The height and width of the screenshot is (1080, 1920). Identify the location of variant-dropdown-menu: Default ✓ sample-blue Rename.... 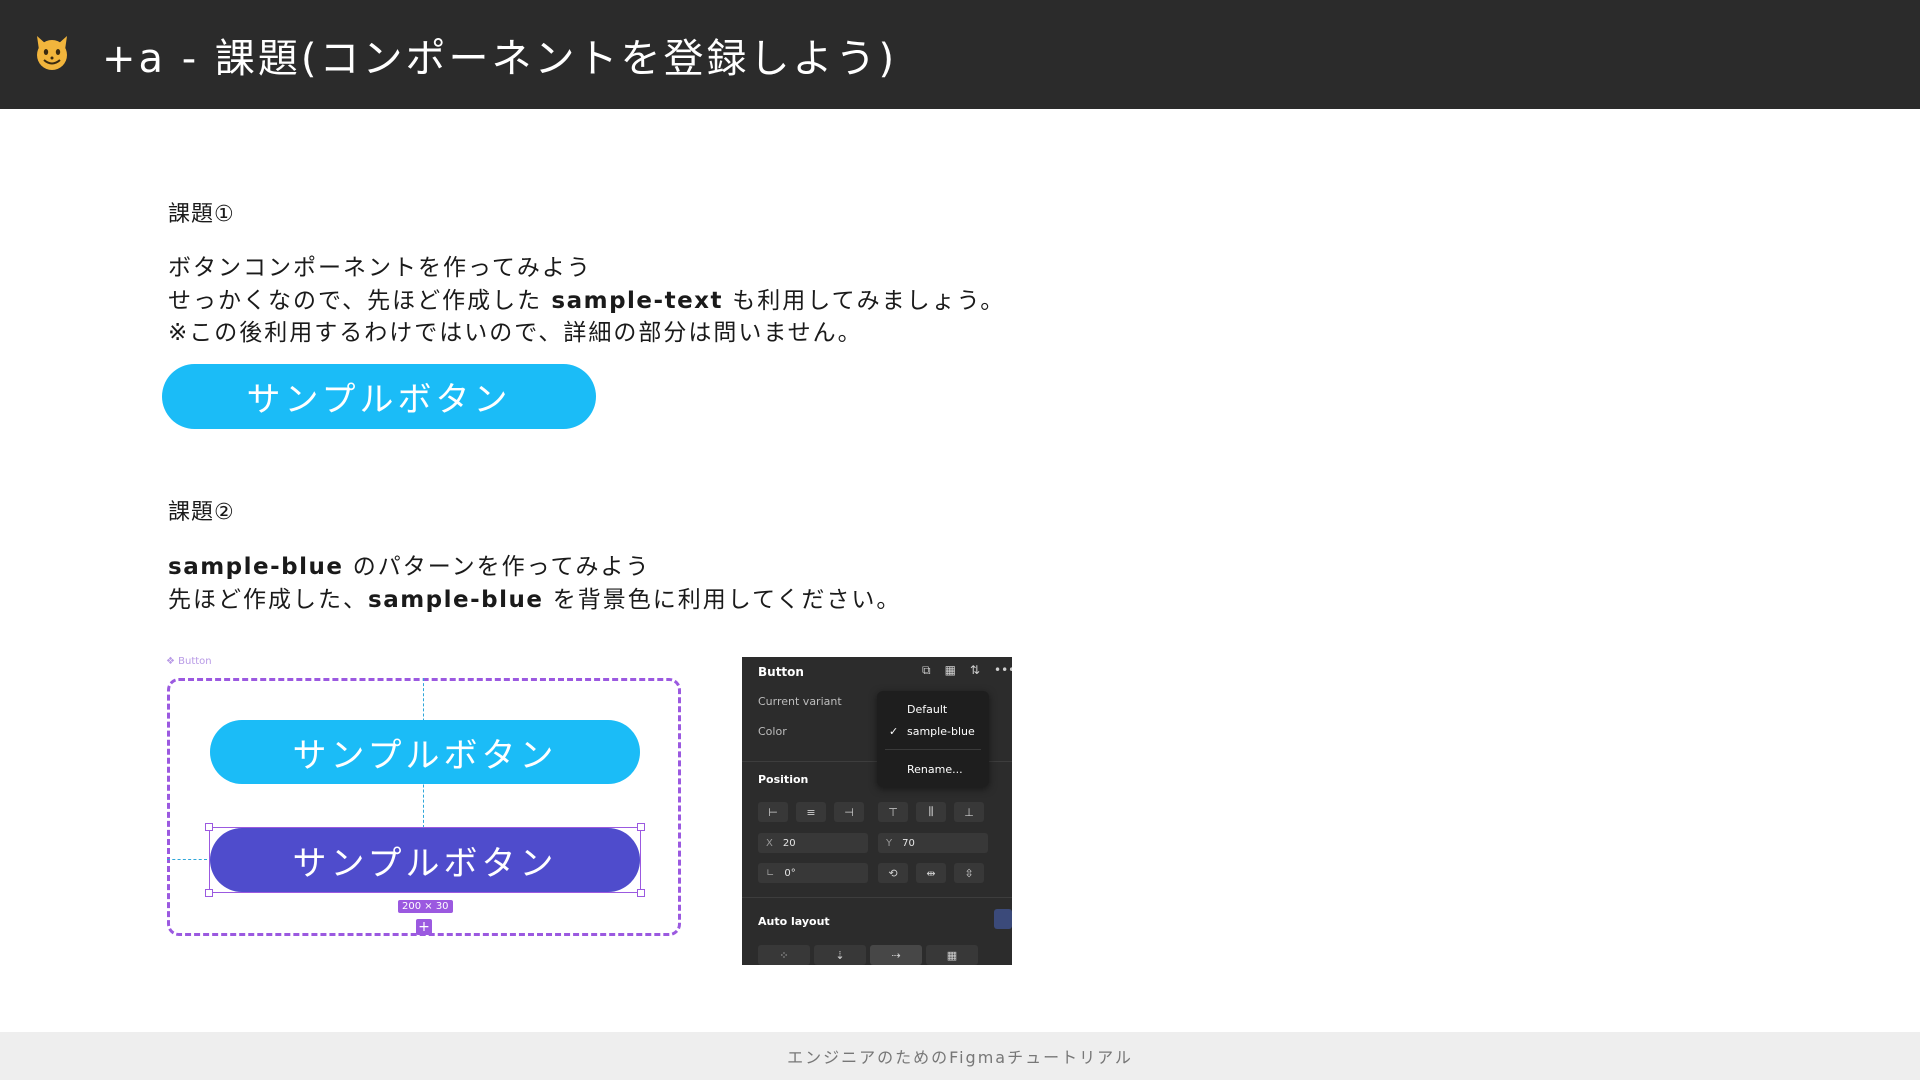
(933, 739).